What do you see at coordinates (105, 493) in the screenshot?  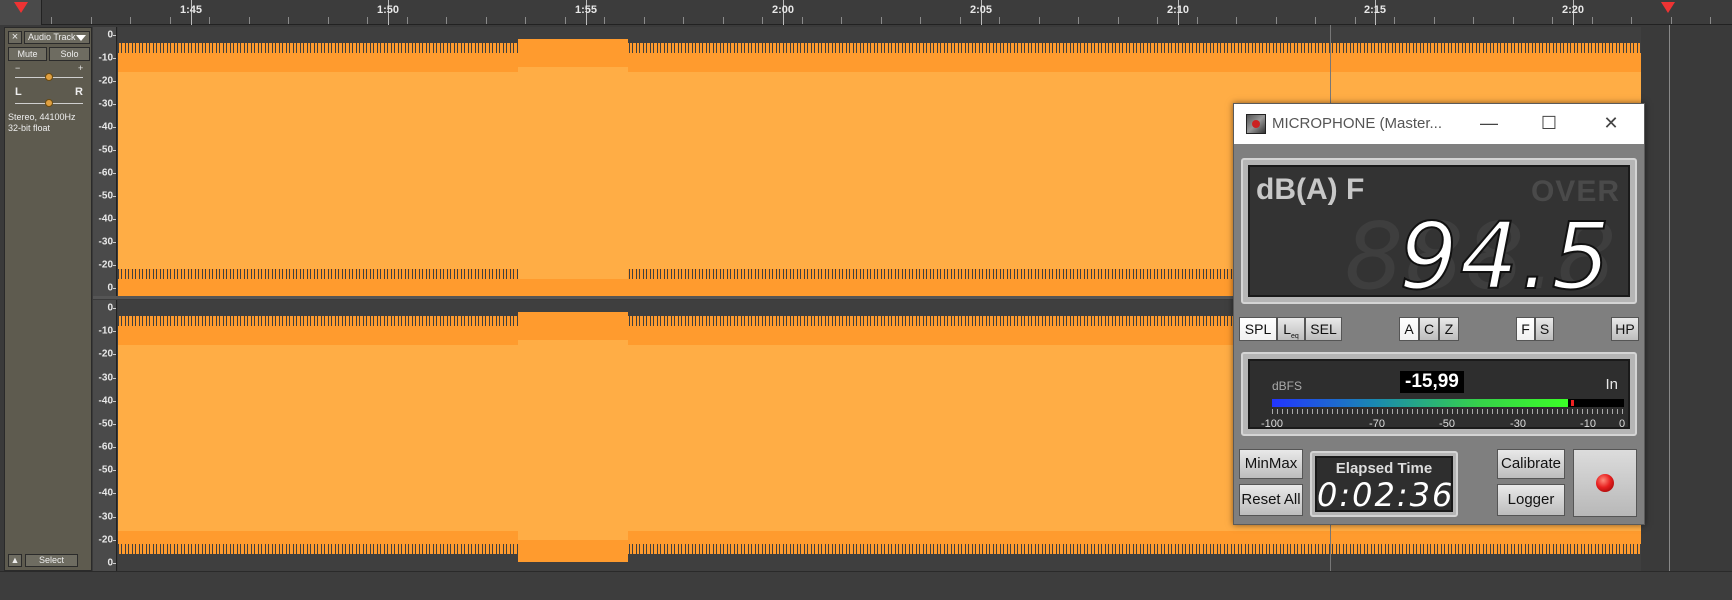 I see `db-scale-label: -40` at bounding box center [105, 493].